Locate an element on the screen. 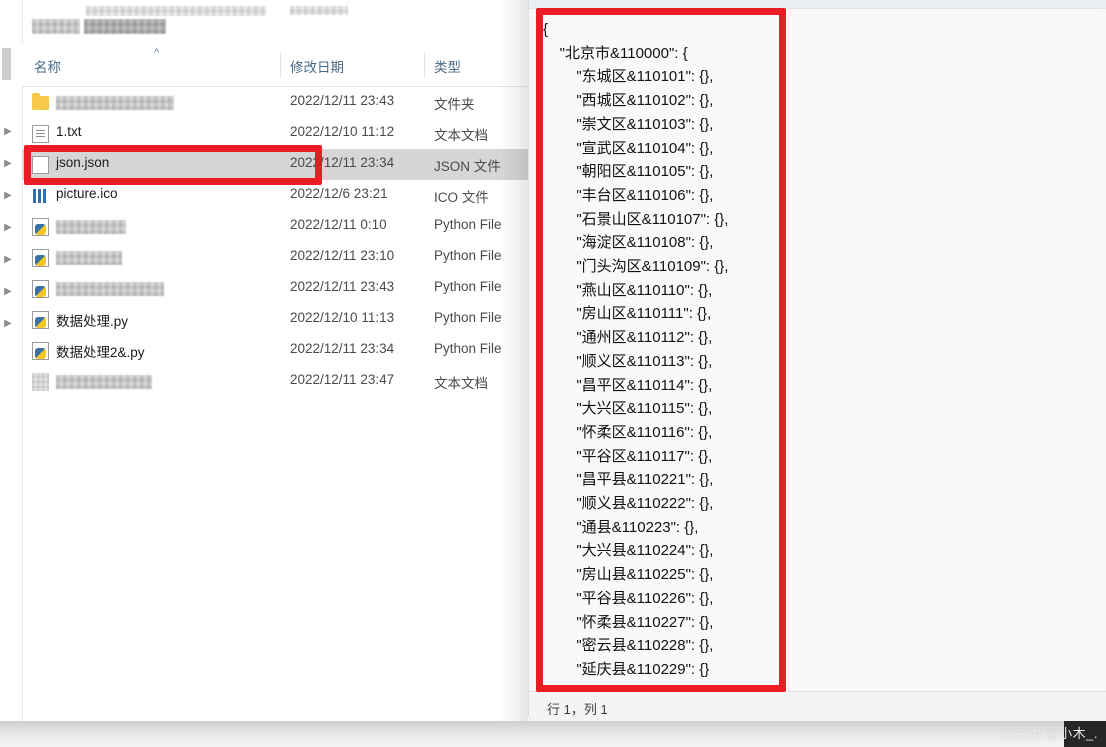 The height and width of the screenshot is (747, 1106). taskbar-strip is located at coordinates (553, 734).